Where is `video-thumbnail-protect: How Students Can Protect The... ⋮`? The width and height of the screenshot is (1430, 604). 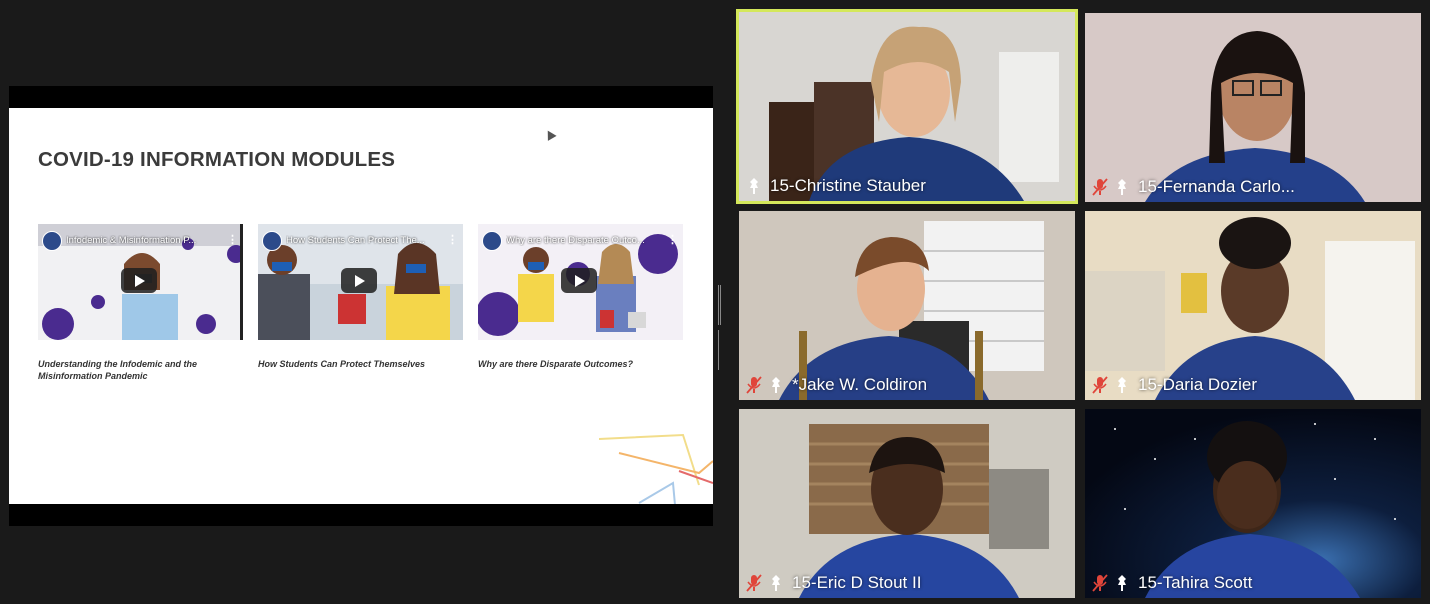 video-thumbnail-protect: How Students Can Protect The... ⋮ is located at coordinates (360, 282).